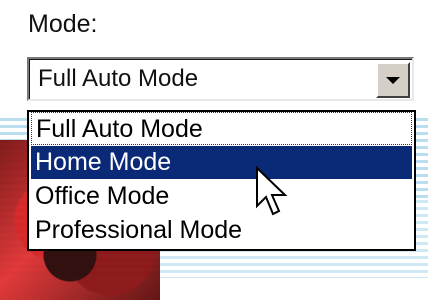 The height and width of the screenshot is (300, 428). I want to click on mode-dropdown: Full Auto Mode, so click(220, 79).